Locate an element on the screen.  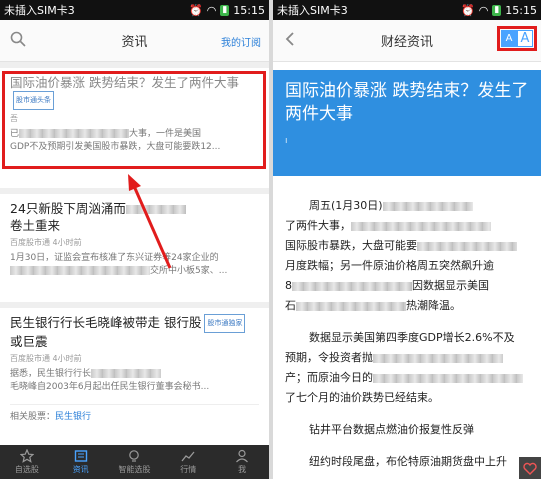
info-mark: ı is located at coordinates (286, 141).